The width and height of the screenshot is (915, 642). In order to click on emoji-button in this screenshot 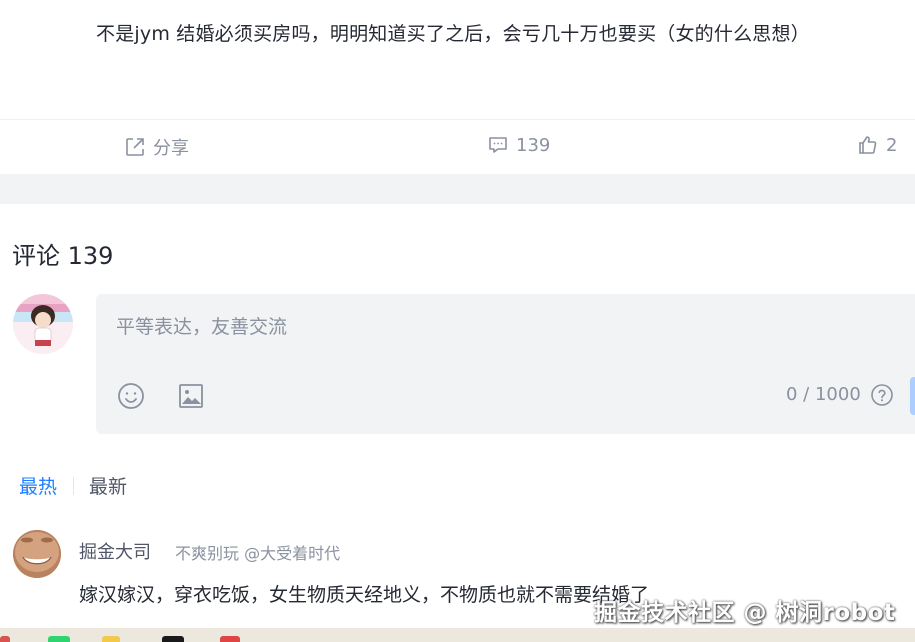, I will do `click(131, 398)`.